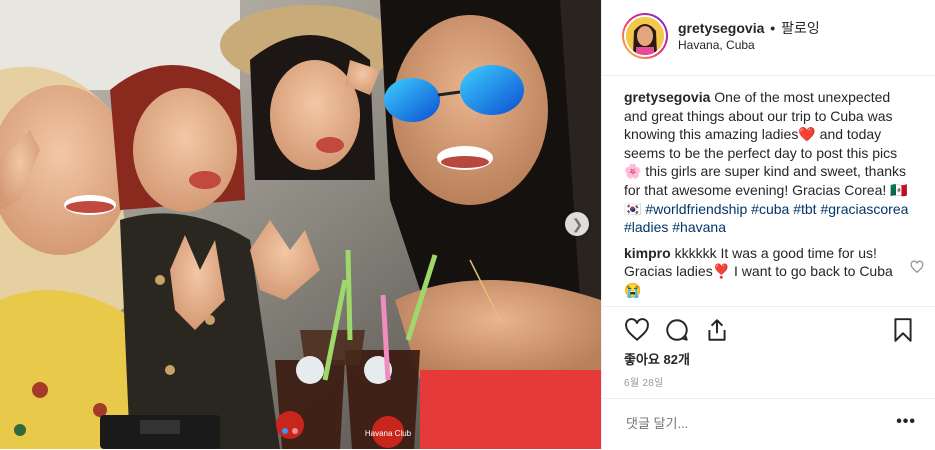 The height and width of the screenshot is (450, 935). I want to click on post-header: gretysegovia • 팔로잉 Havana, Cuba, so click(768, 38).